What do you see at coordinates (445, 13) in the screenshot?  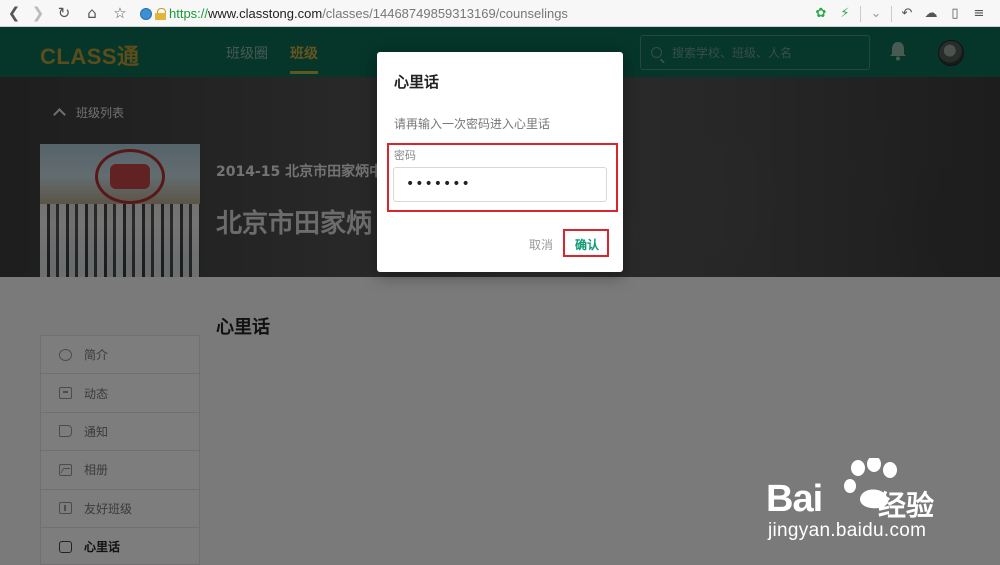 I see `url-path: /classes/14468749859313169/counselings` at bounding box center [445, 13].